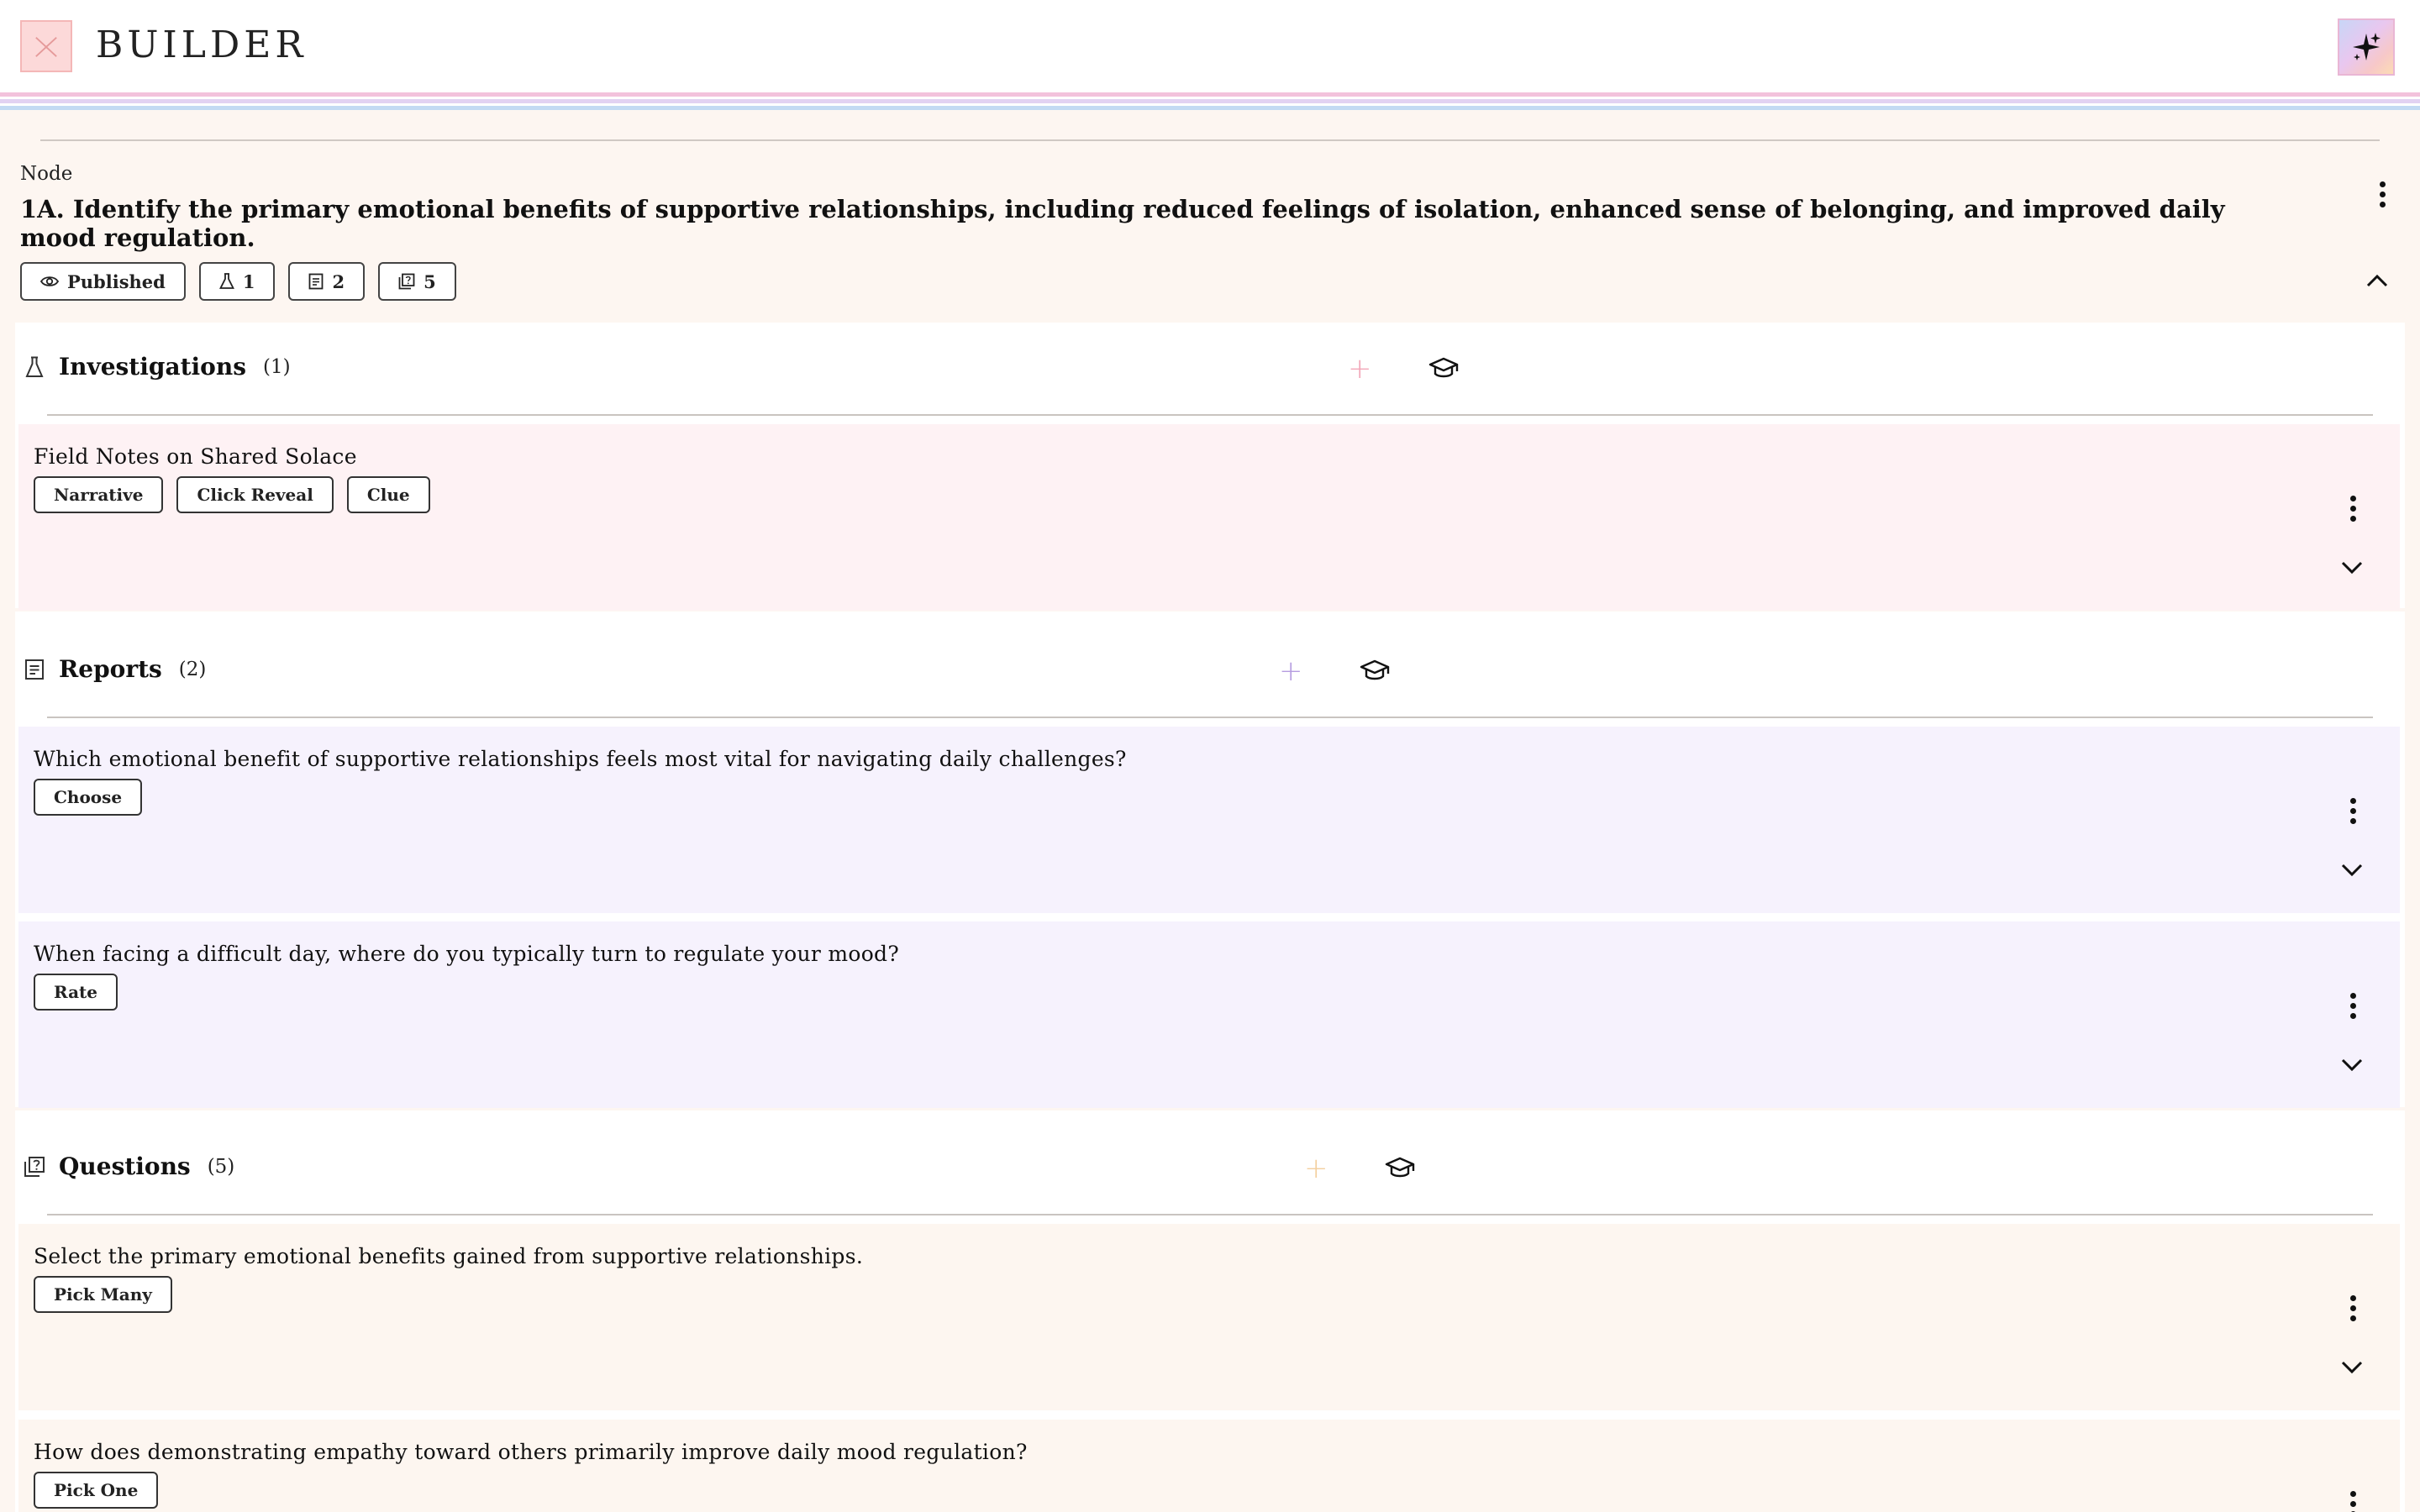 This screenshot has height=1512, width=2420. I want to click on questions-header: Questions (5), so click(129, 1166).